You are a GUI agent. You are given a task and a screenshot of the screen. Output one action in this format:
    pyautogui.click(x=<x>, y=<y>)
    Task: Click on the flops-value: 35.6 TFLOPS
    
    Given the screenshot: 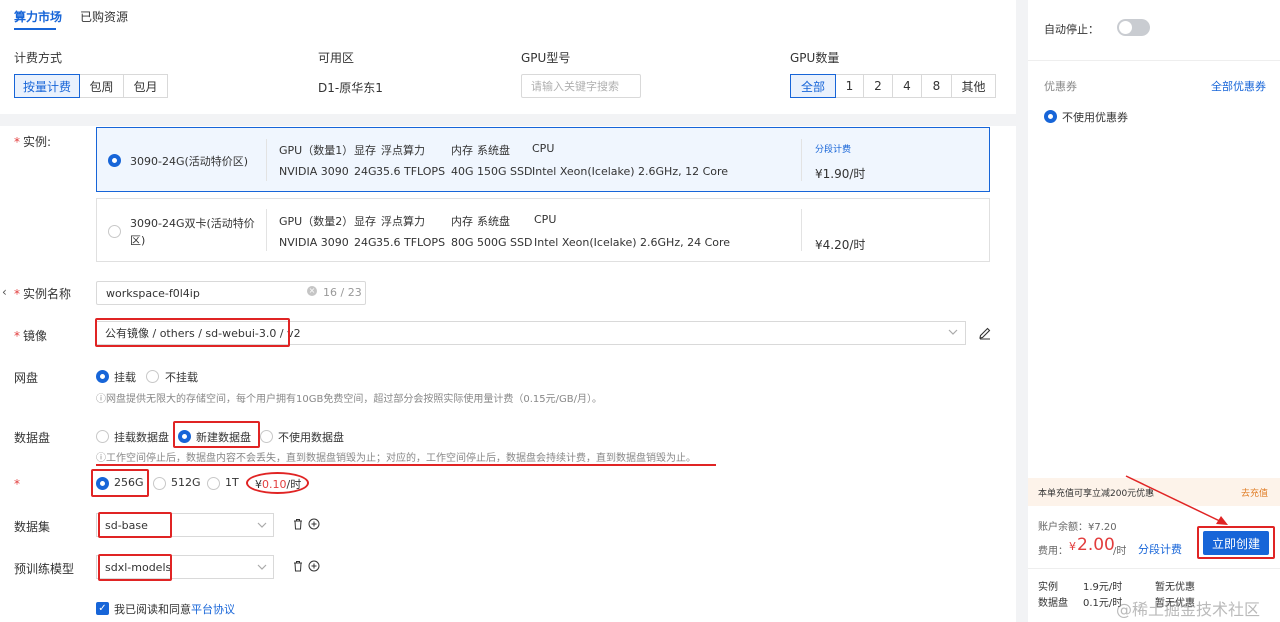 What is the action you would take?
    pyautogui.click(x=411, y=171)
    